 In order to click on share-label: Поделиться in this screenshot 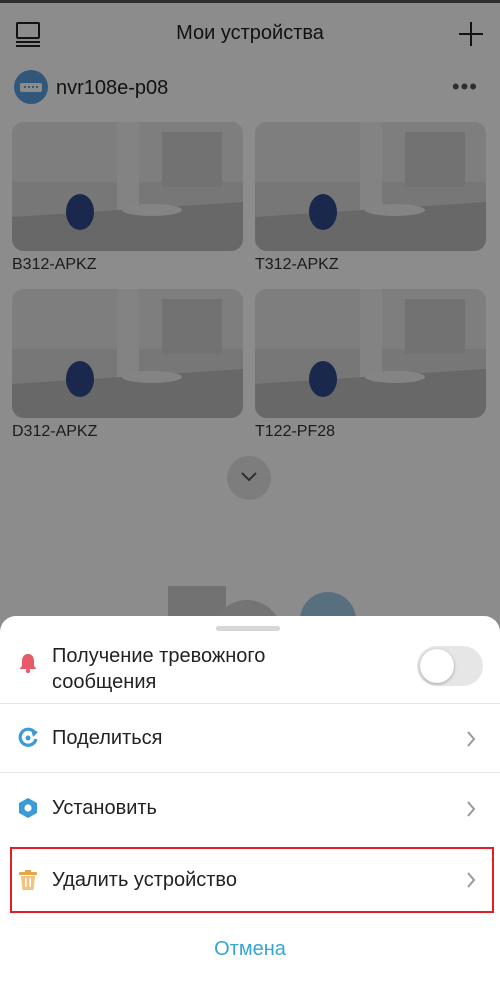, I will do `click(107, 738)`.